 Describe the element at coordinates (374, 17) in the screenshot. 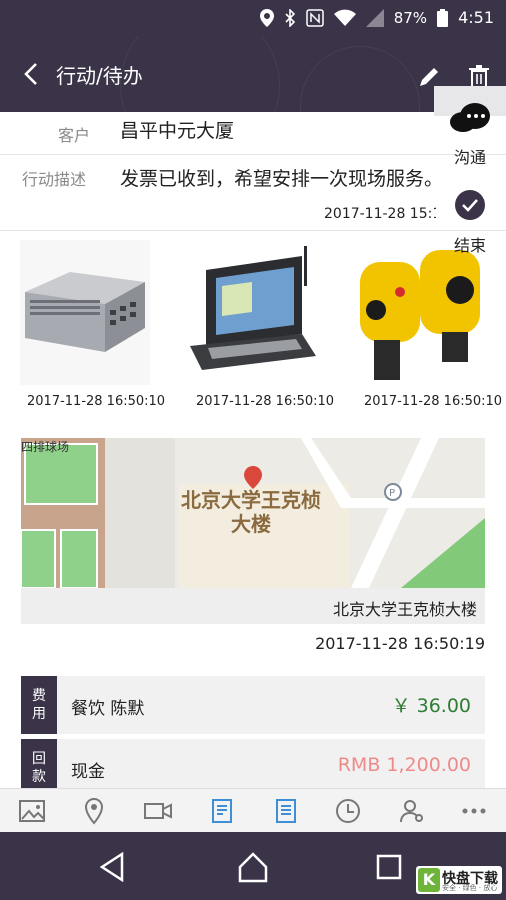

I see `signal-icon` at that location.